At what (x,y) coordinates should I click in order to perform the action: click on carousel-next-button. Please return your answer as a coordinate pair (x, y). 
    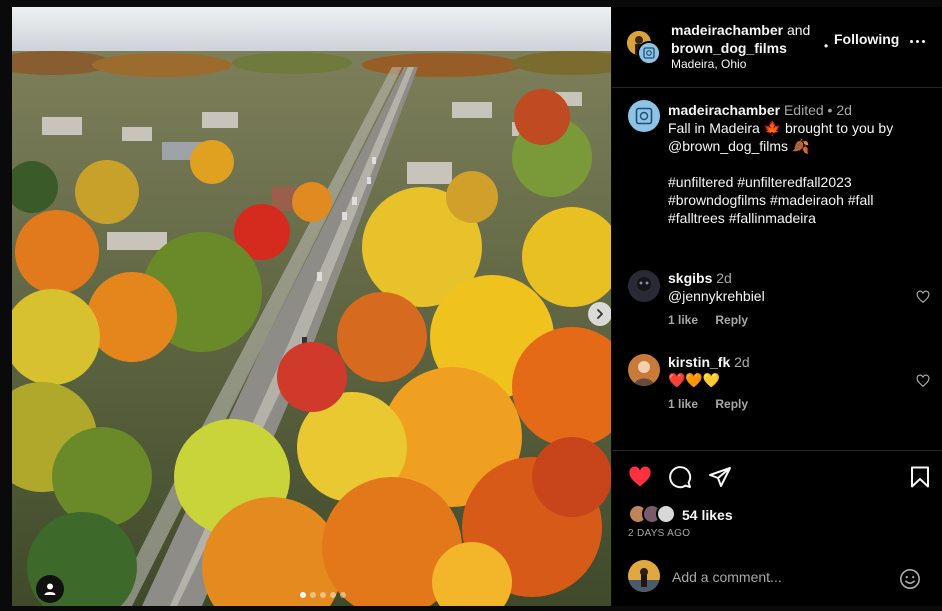
    Looking at the image, I should click on (599, 314).